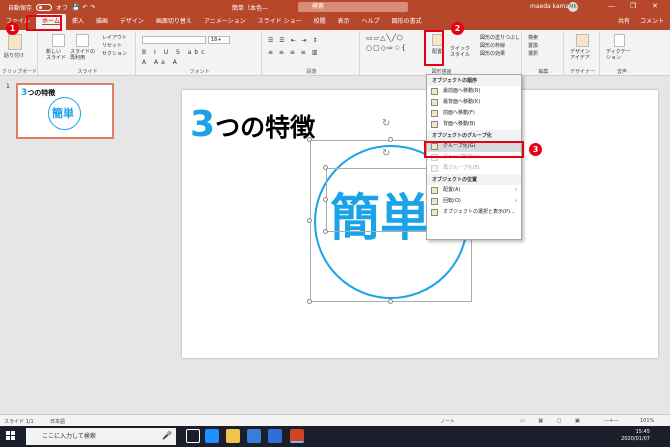 The image size is (670, 447). I want to click on view-buttons: ▭ ▦ ▢ ▣, so click(553, 421).